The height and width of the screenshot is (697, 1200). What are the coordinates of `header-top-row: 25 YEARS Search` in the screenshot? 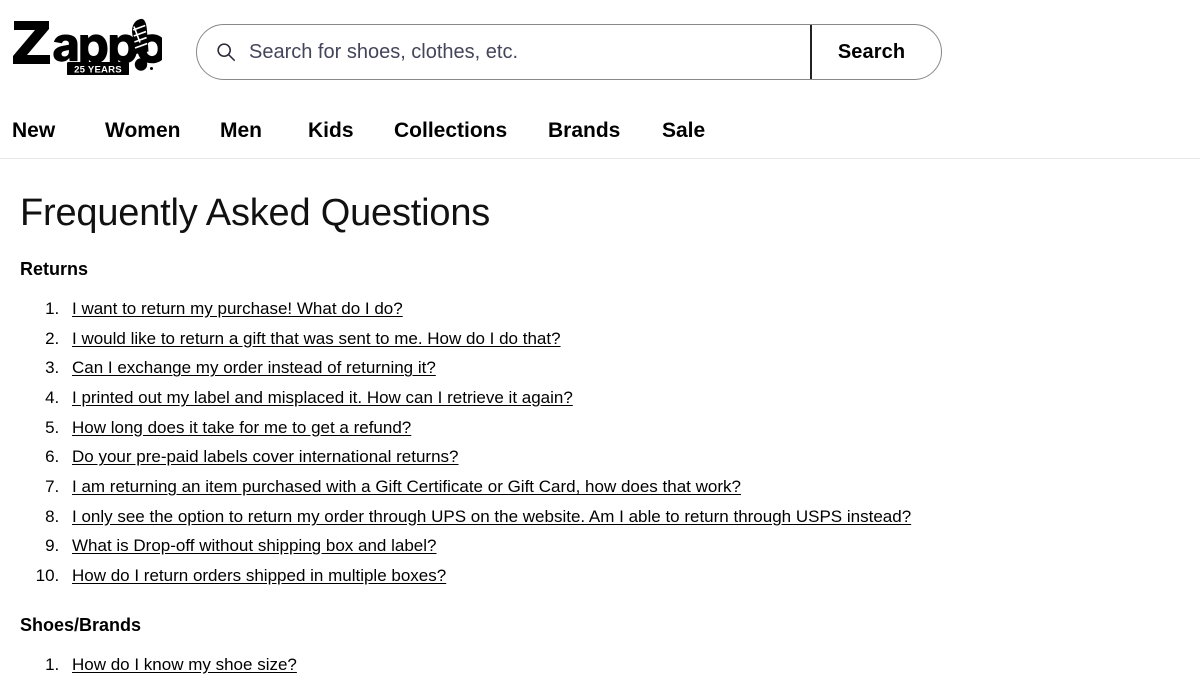 It's located at (600, 51).